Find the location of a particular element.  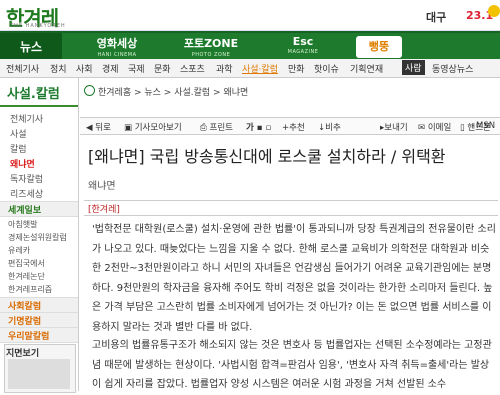

subnav-item-video: 동영상뉴스 is located at coordinates (452, 68).